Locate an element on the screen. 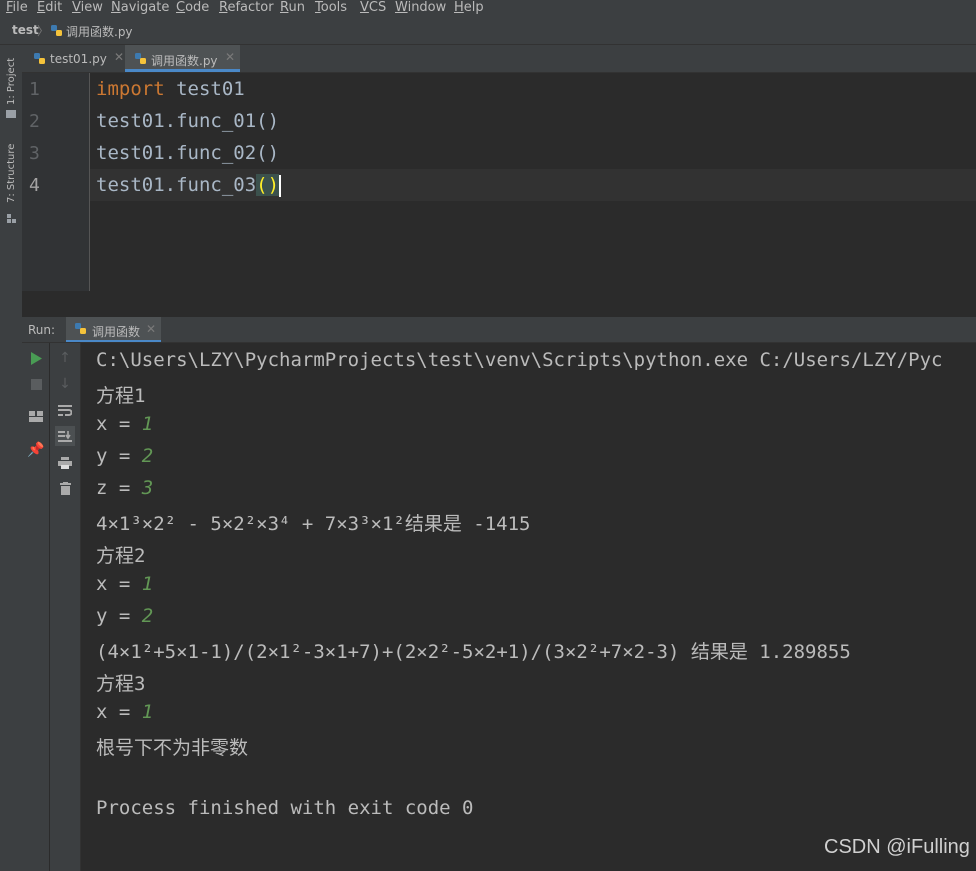 Image resolution: width=976 pixels, height=871 pixels. left-tool-strip: 1: Project 7: Structure is located at coordinates (11, 458).